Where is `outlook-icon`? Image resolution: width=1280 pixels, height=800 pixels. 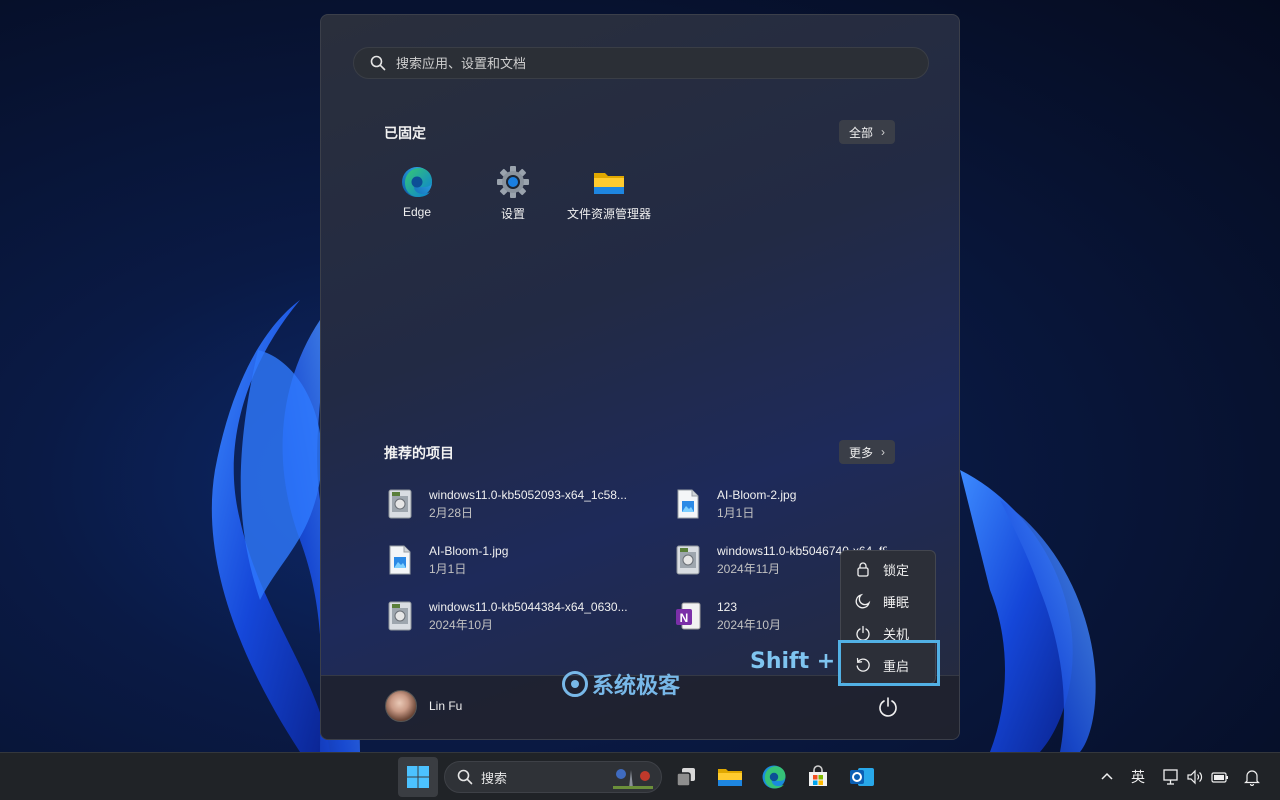
outlook-icon is located at coordinates (862, 777).